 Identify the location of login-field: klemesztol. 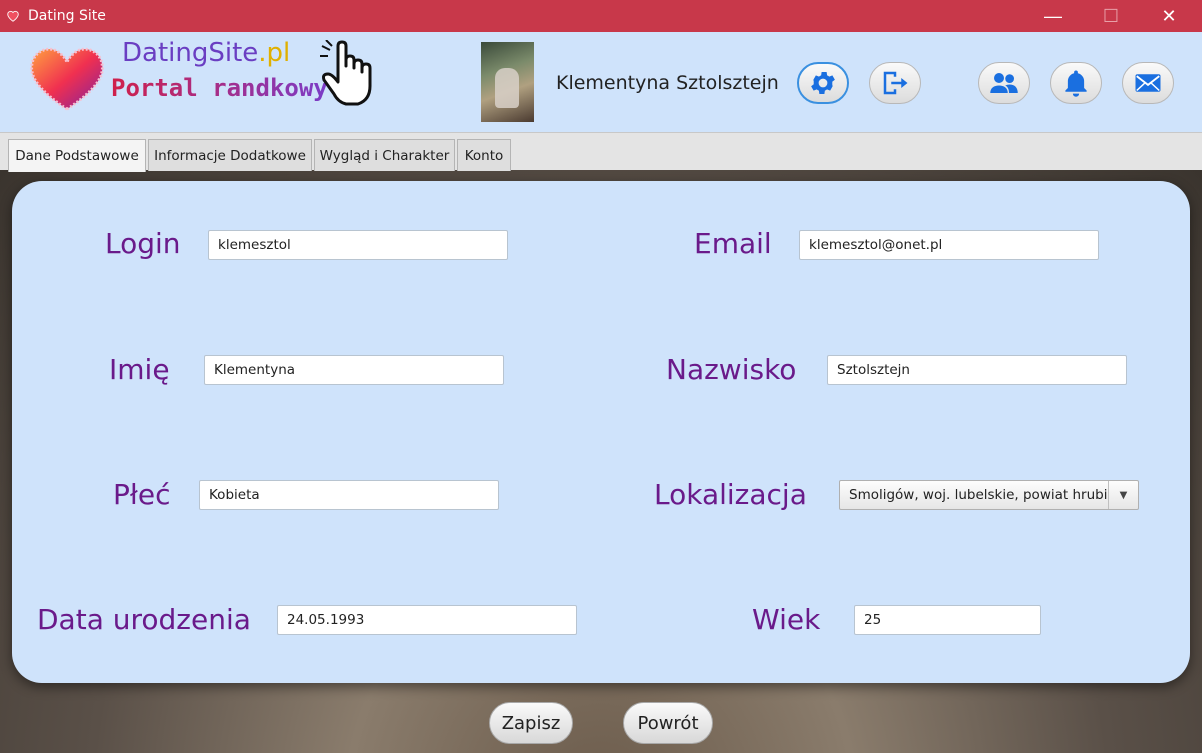
(358, 245).